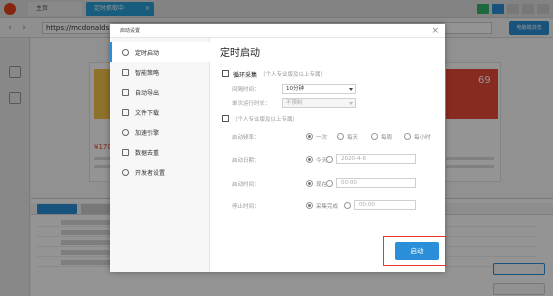 The image size is (553, 296). I want to click on date-input: 2020-4-6, so click(376, 159).